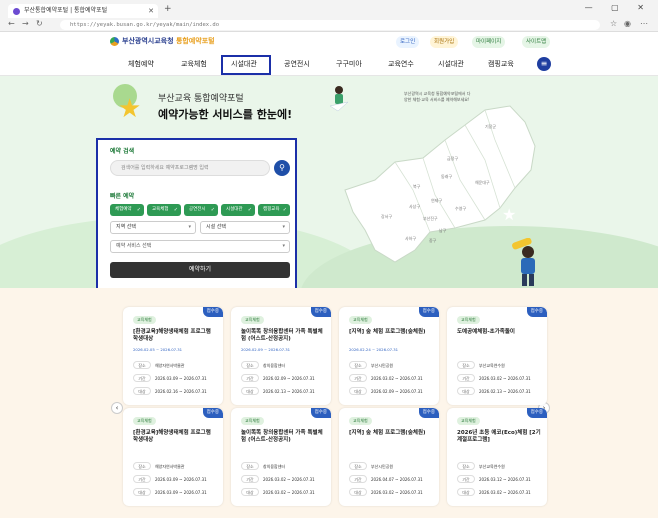  I want to click on nav-item-0: 체험예약, so click(141, 64).